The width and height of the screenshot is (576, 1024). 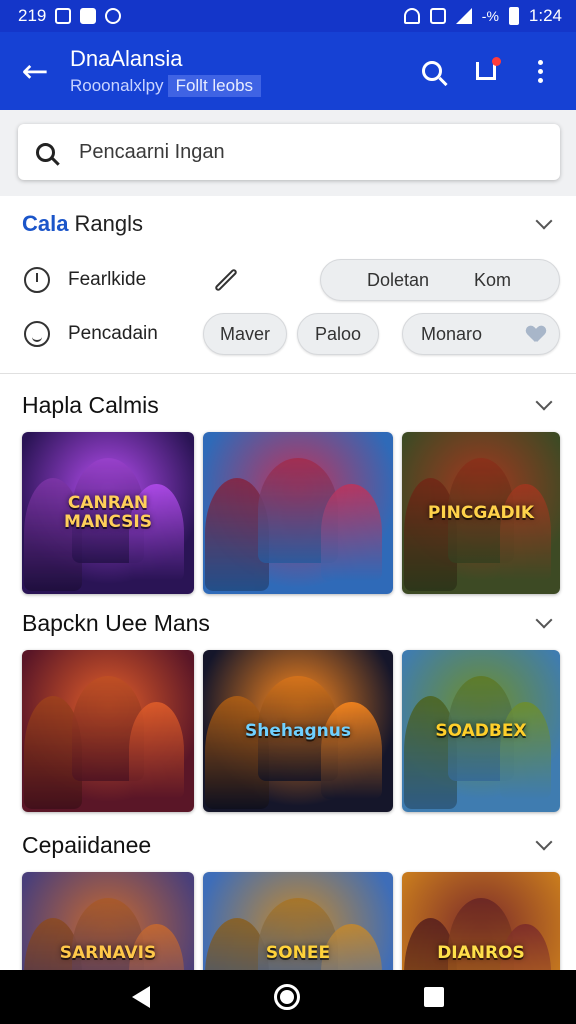 I want to click on wifi-icon, so click(x=411, y=16).